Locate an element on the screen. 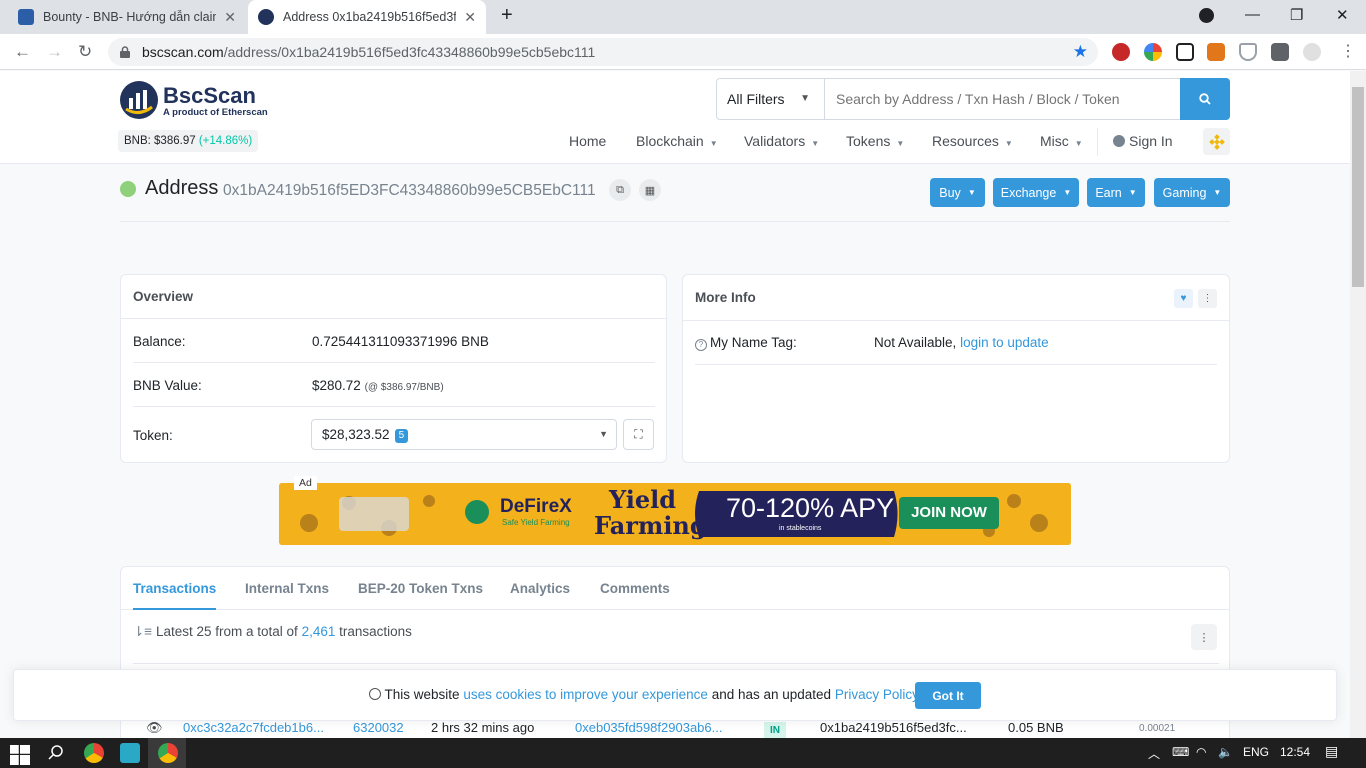 The width and height of the screenshot is (1366, 768). bscscan-favicon-icon is located at coordinates (266, 17).